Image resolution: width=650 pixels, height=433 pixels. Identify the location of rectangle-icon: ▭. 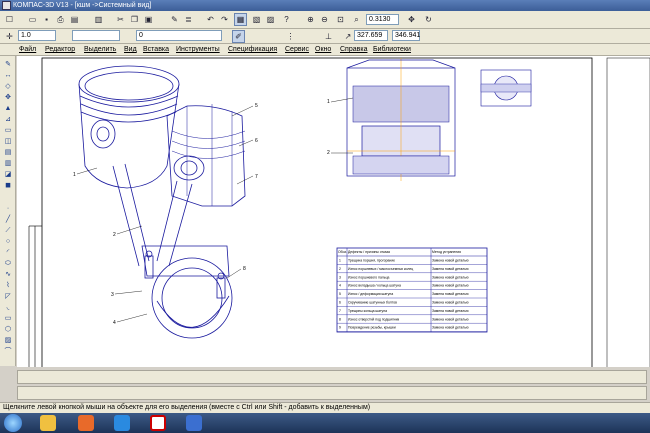
(8, 318).